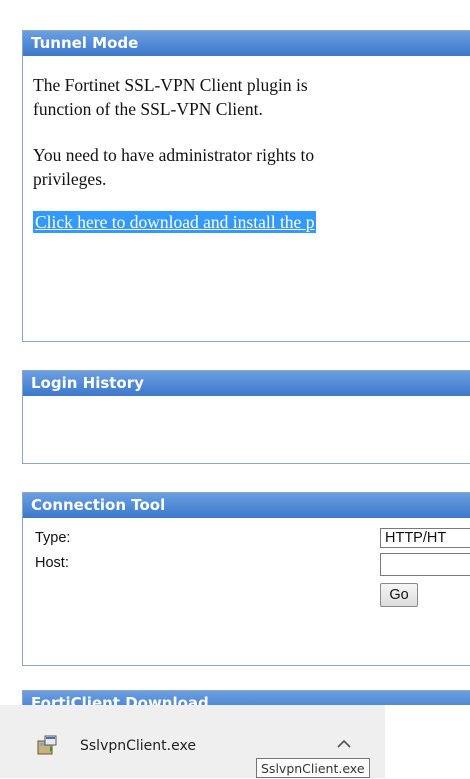  What do you see at coordinates (47, 745) in the screenshot?
I see `installer-package-icon` at bounding box center [47, 745].